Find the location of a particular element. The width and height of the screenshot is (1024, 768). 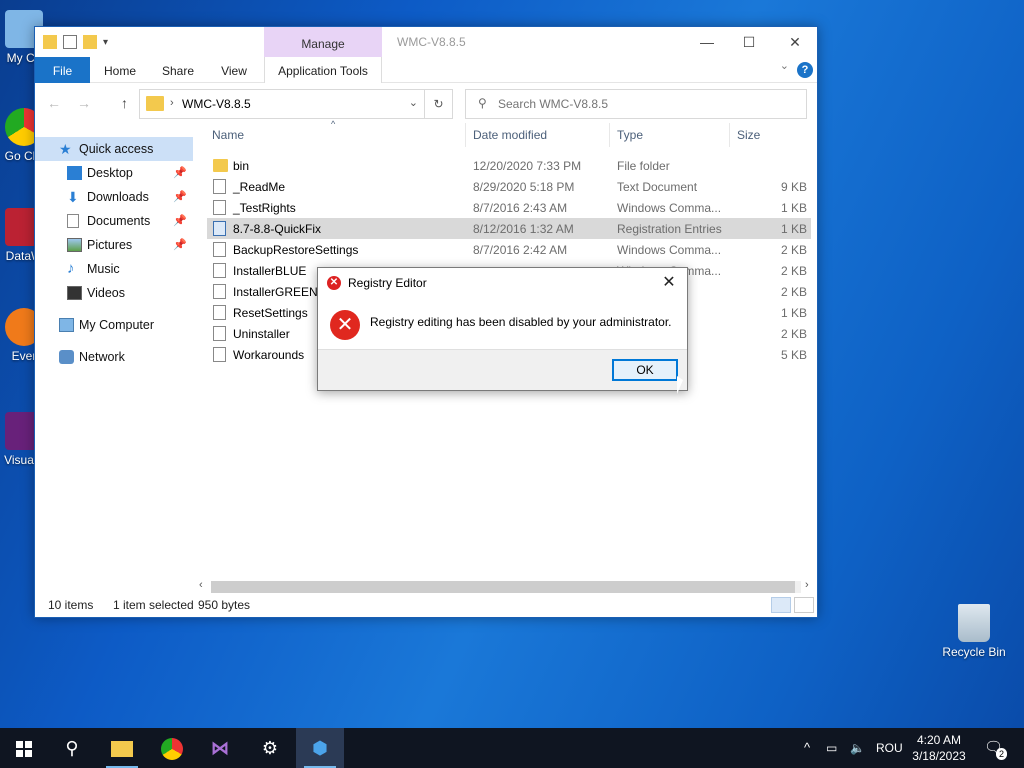

file-name: InstallerBLUE is located at coordinates (270, 271).